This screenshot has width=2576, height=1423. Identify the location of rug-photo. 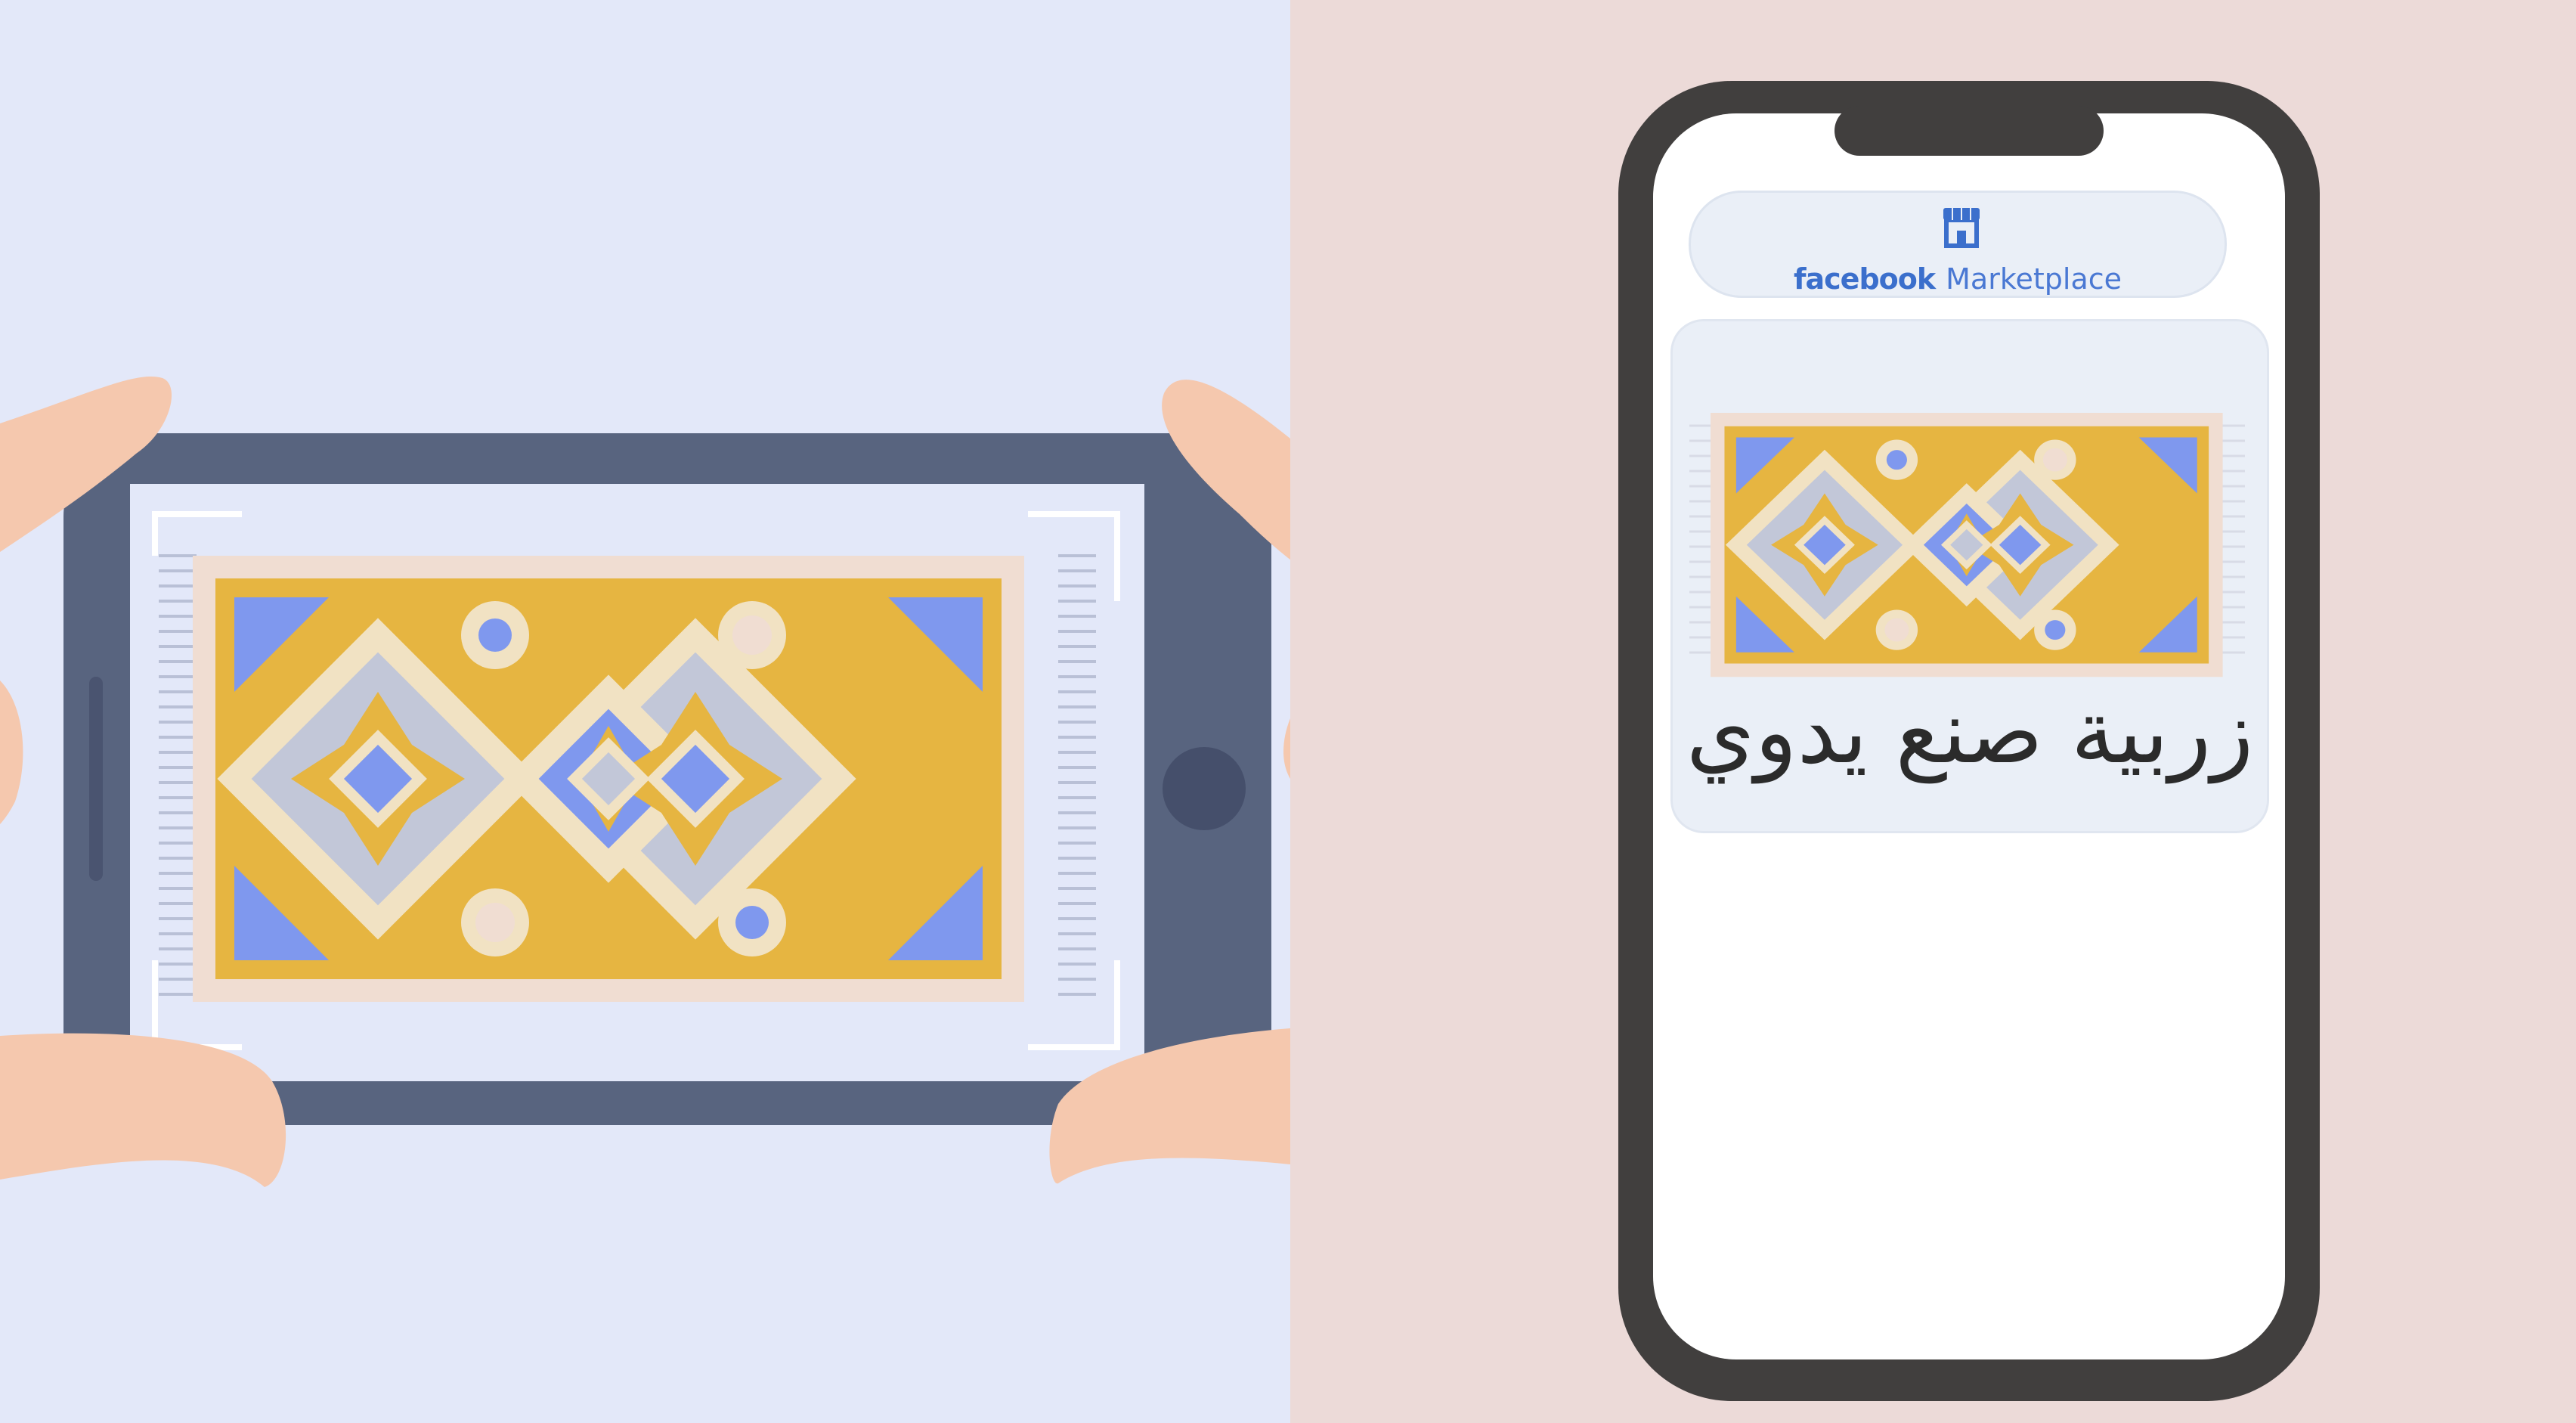
(608, 779).